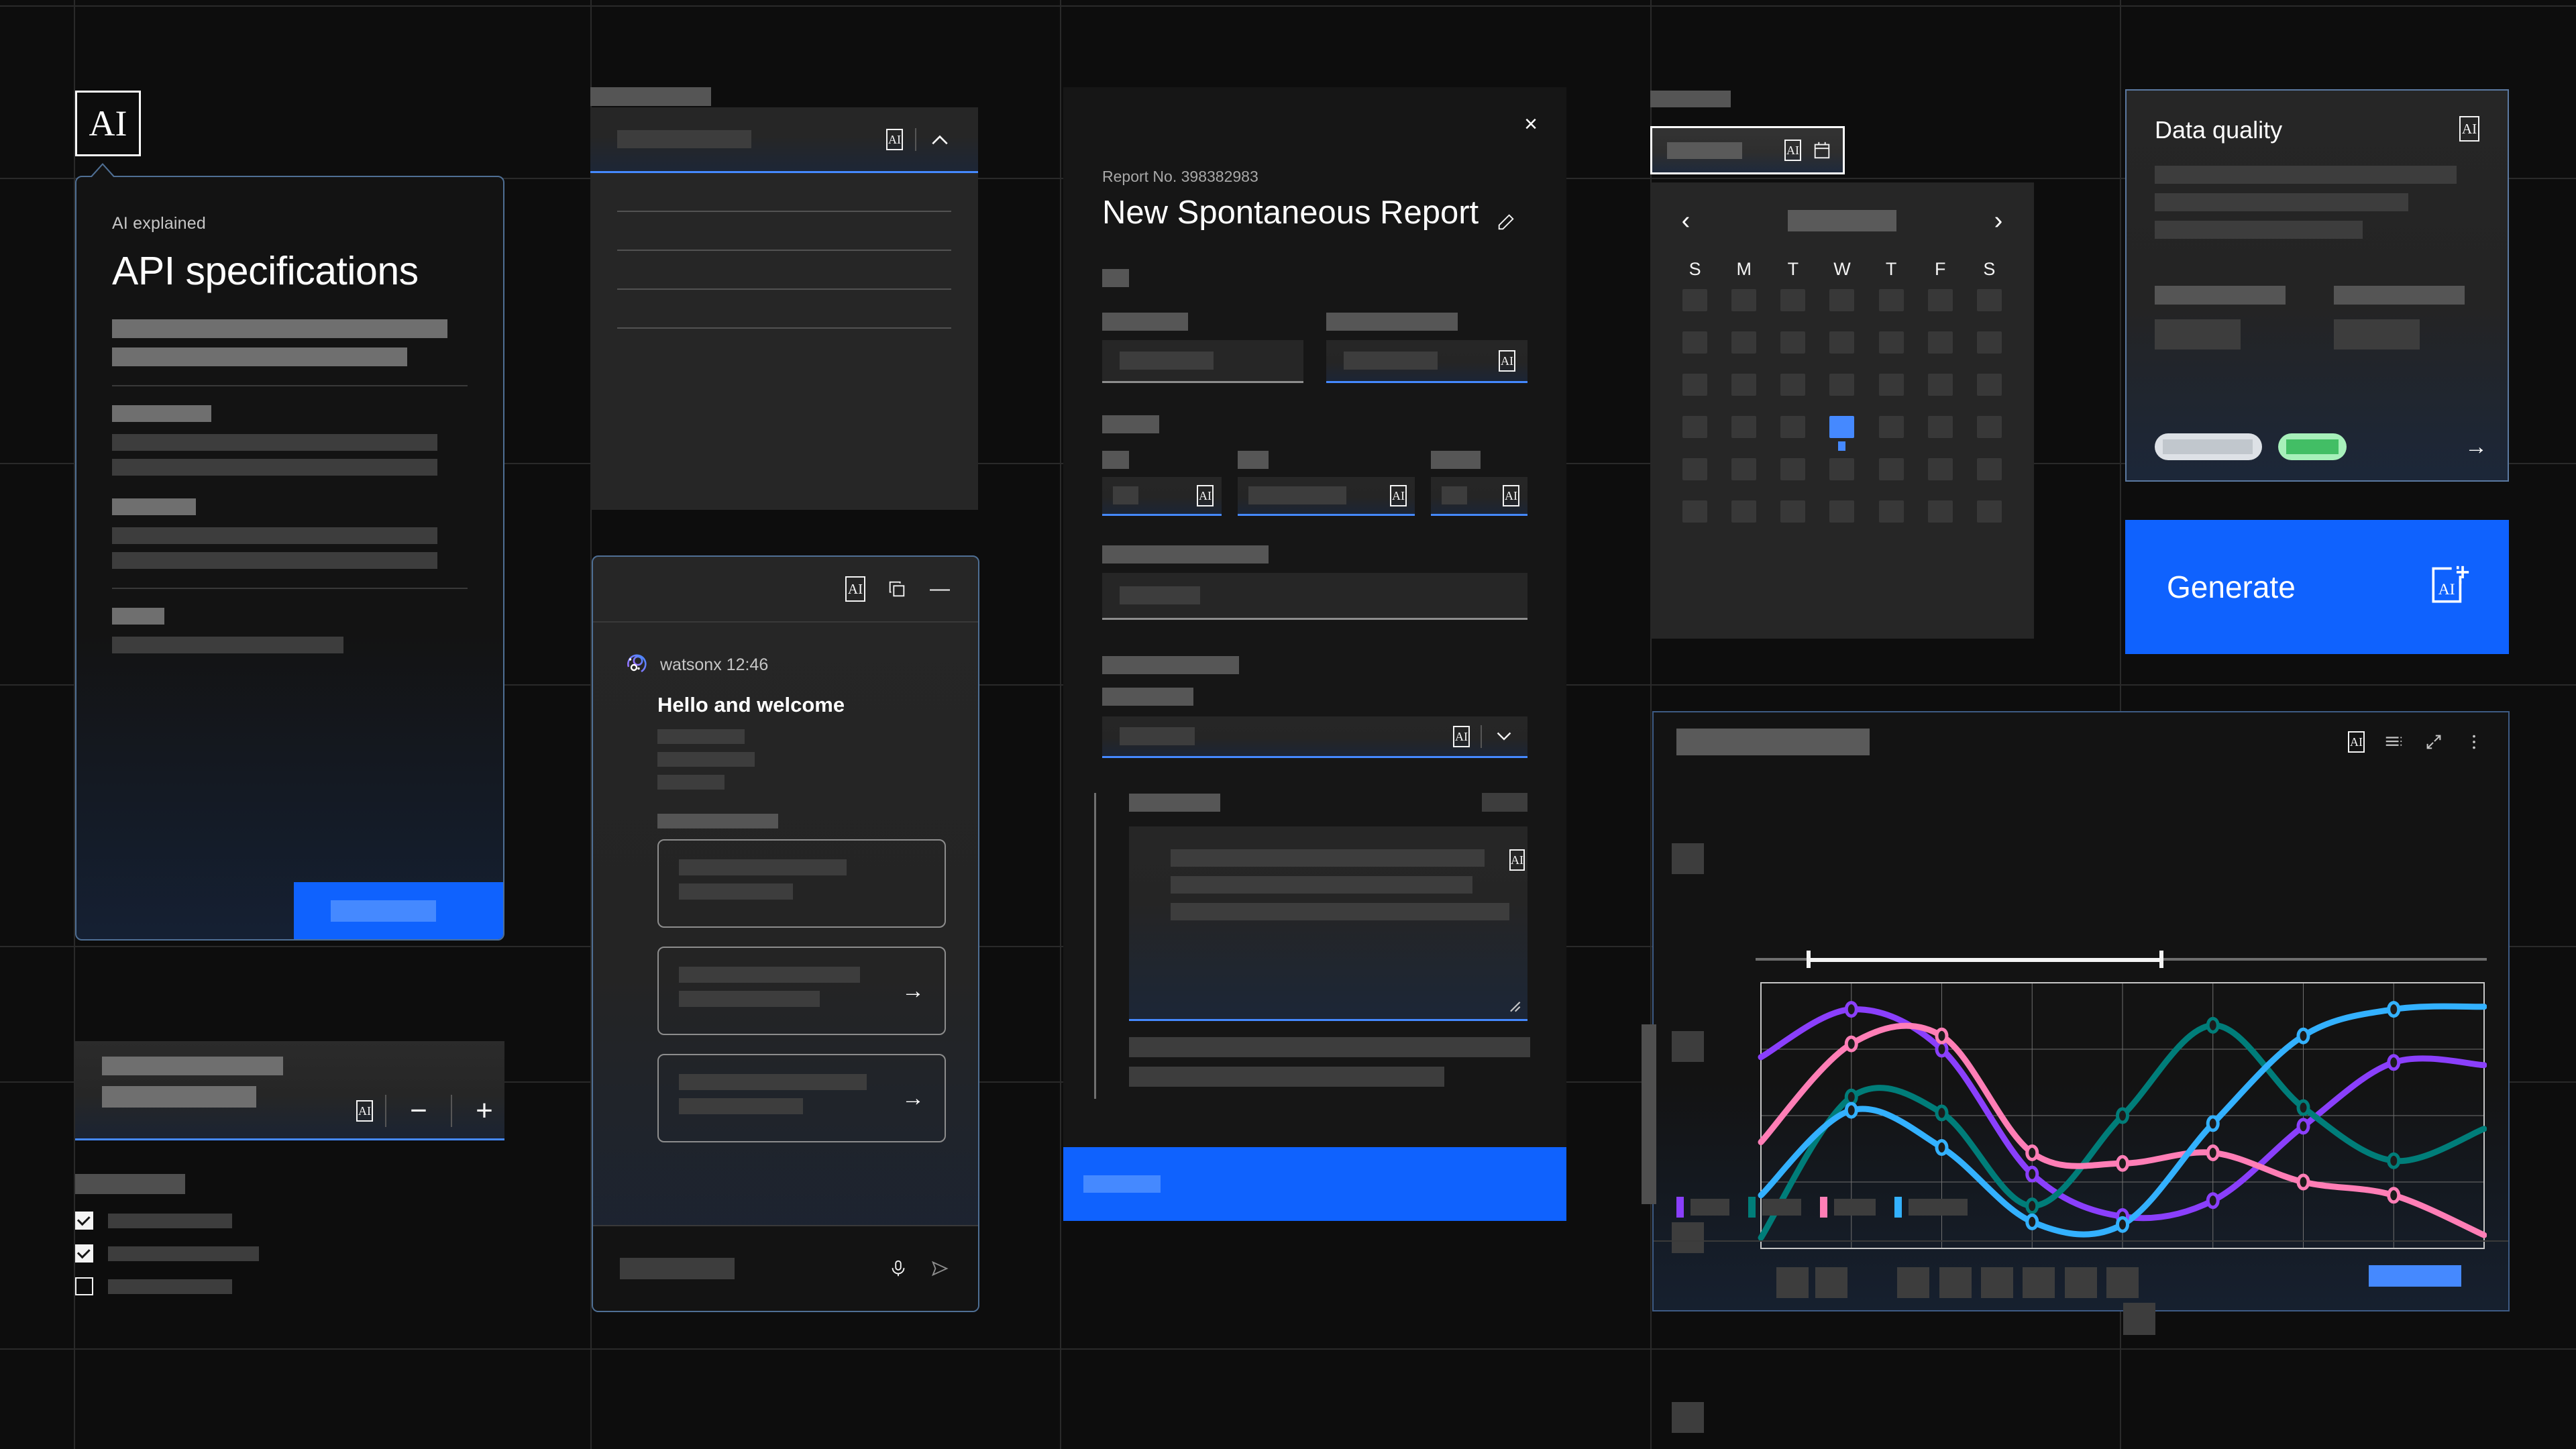 Image resolution: width=2576 pixels, height=1449 pixels. Describe the element at coordinates (2121, 959) in the screenshot. I see `range-slider` at that location.